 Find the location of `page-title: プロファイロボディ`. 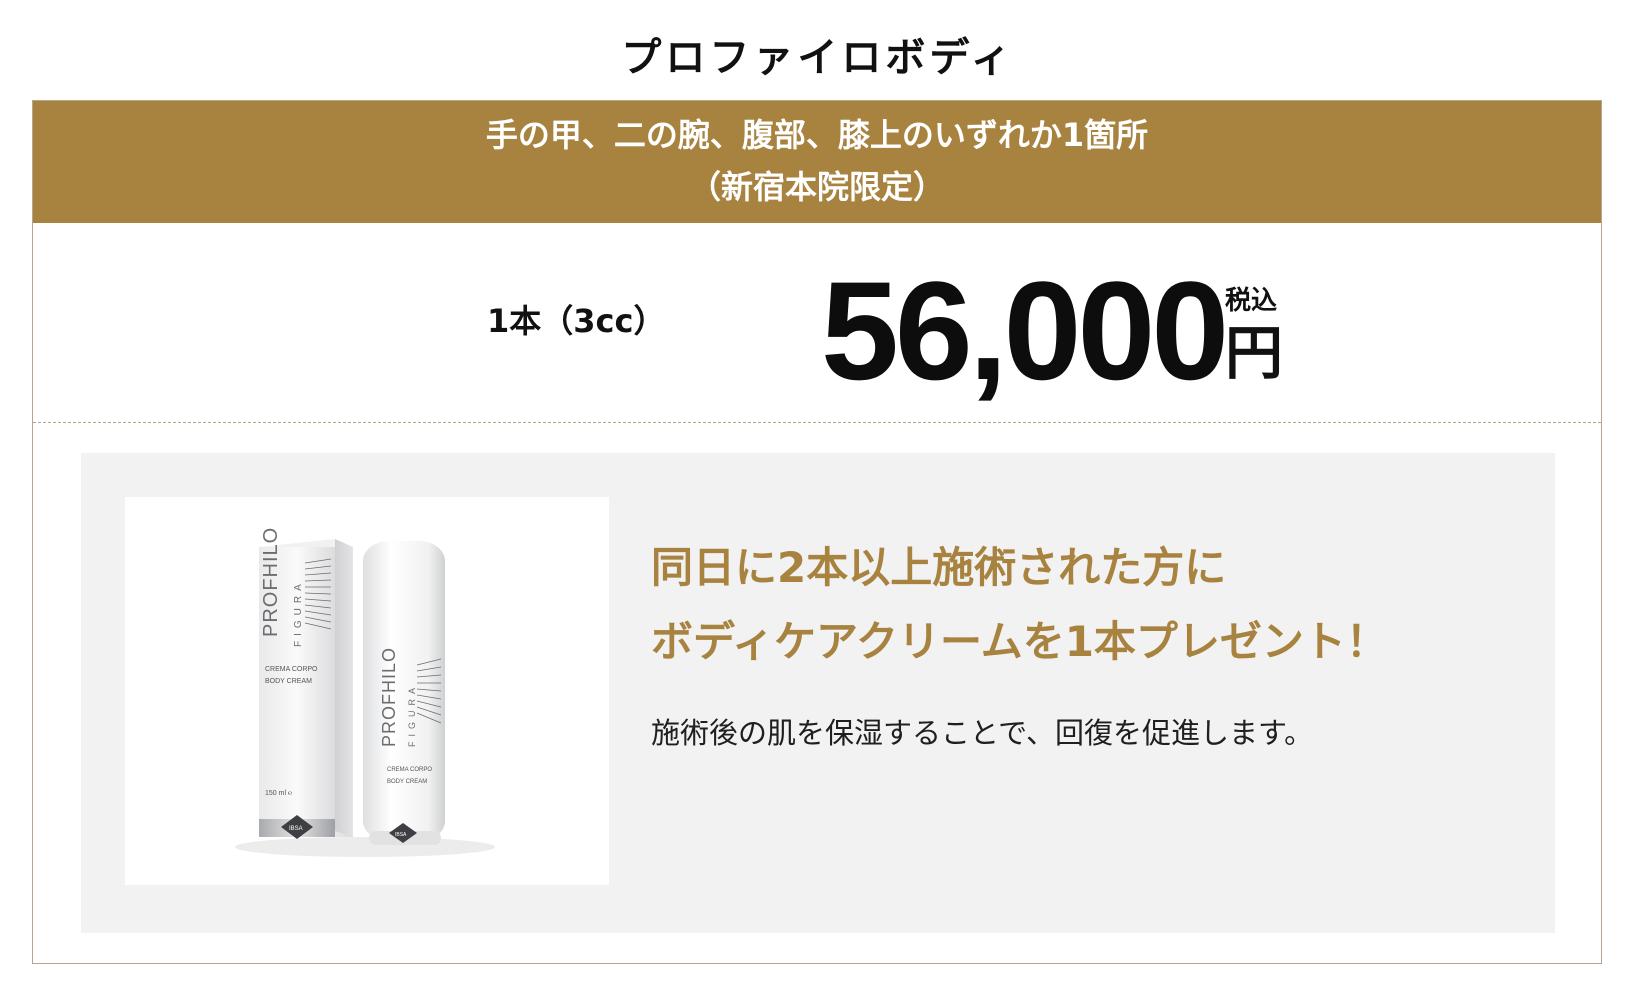

page-title: プロファイロボディ is located at coordinates (818, 58).